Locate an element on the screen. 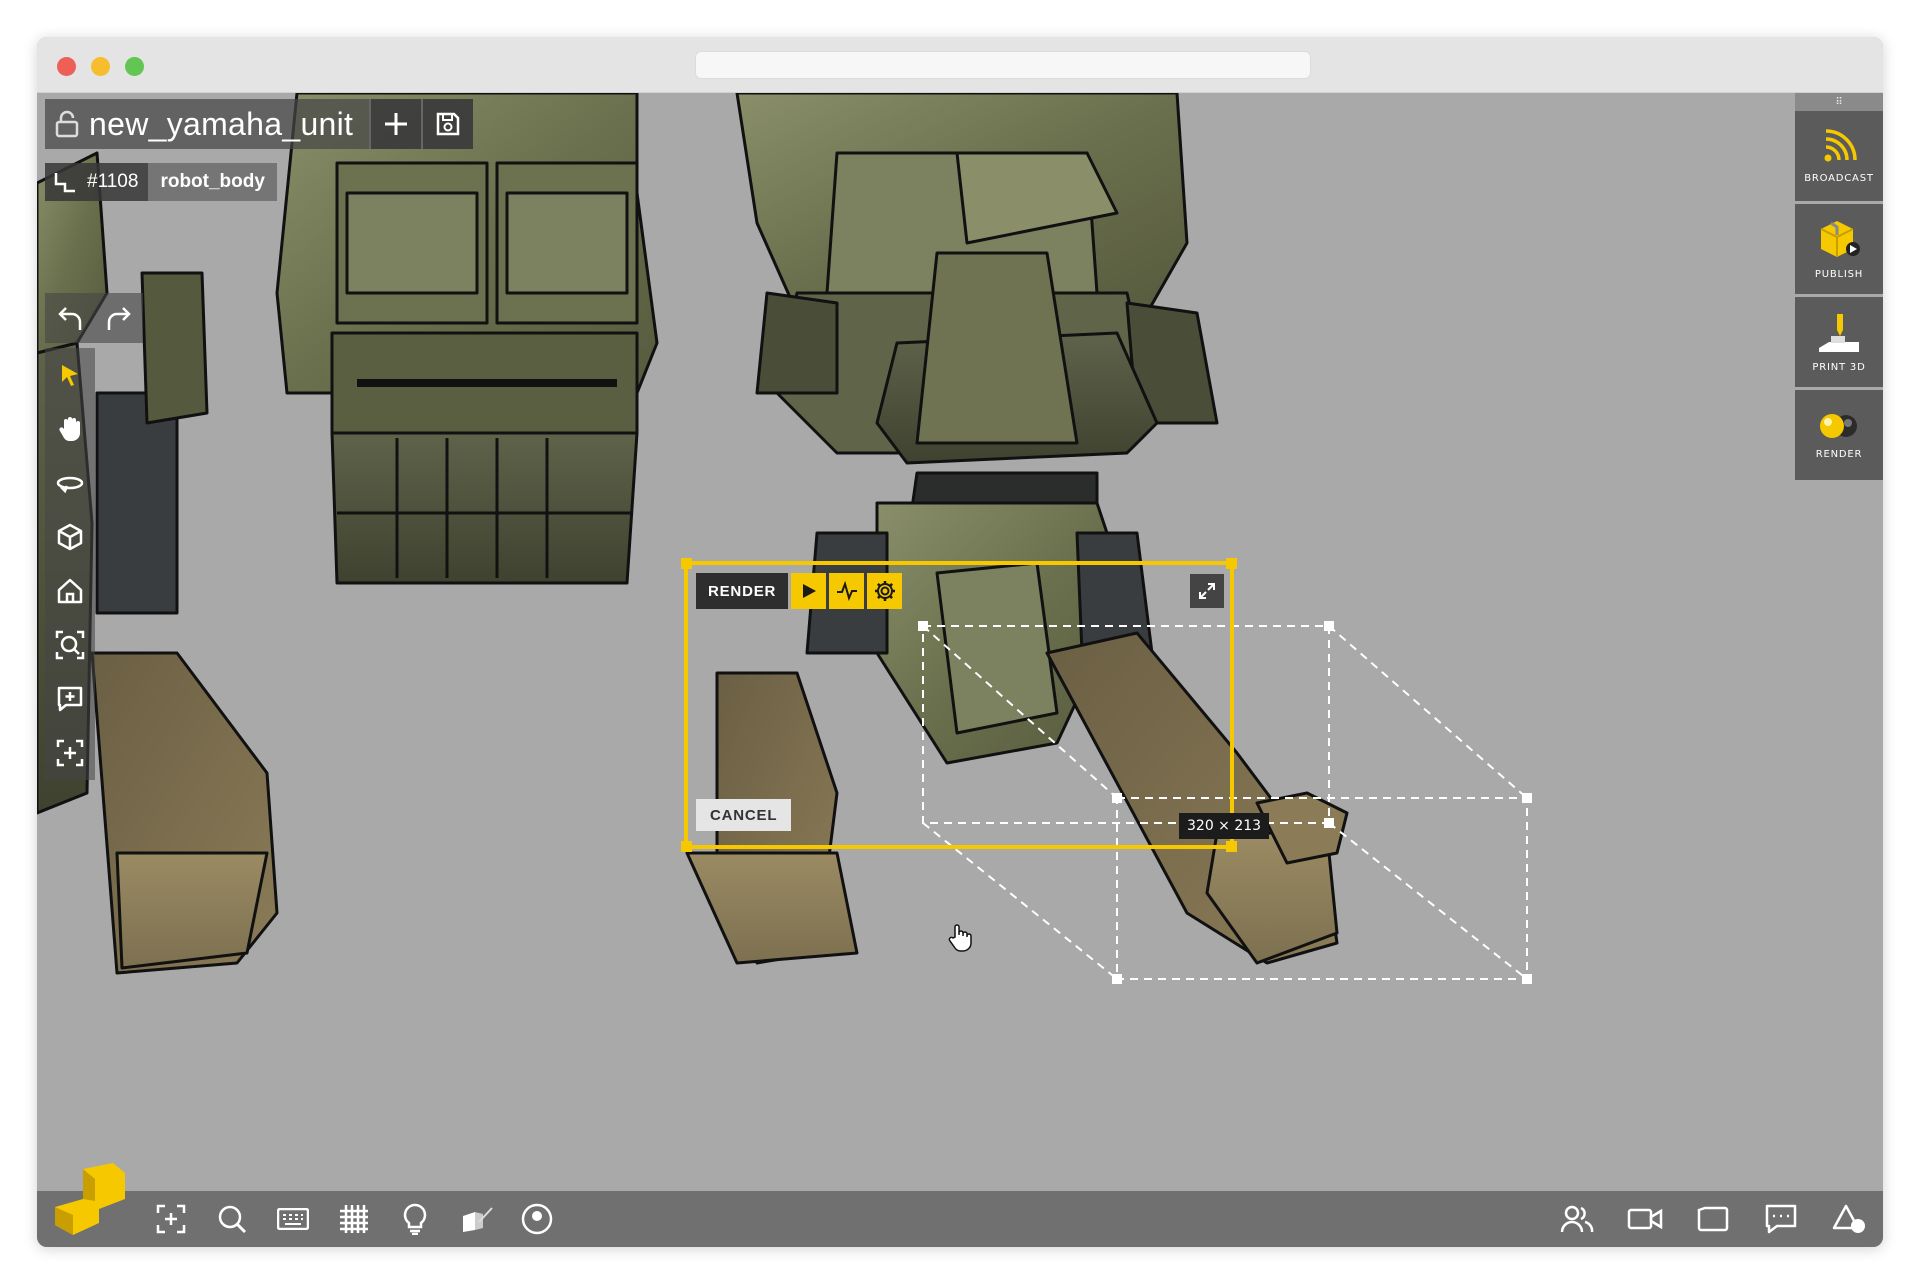 Image resolution: width=1920 pixels, height=1284 pixels. left-toolbar is located at coordinates (70, 564).